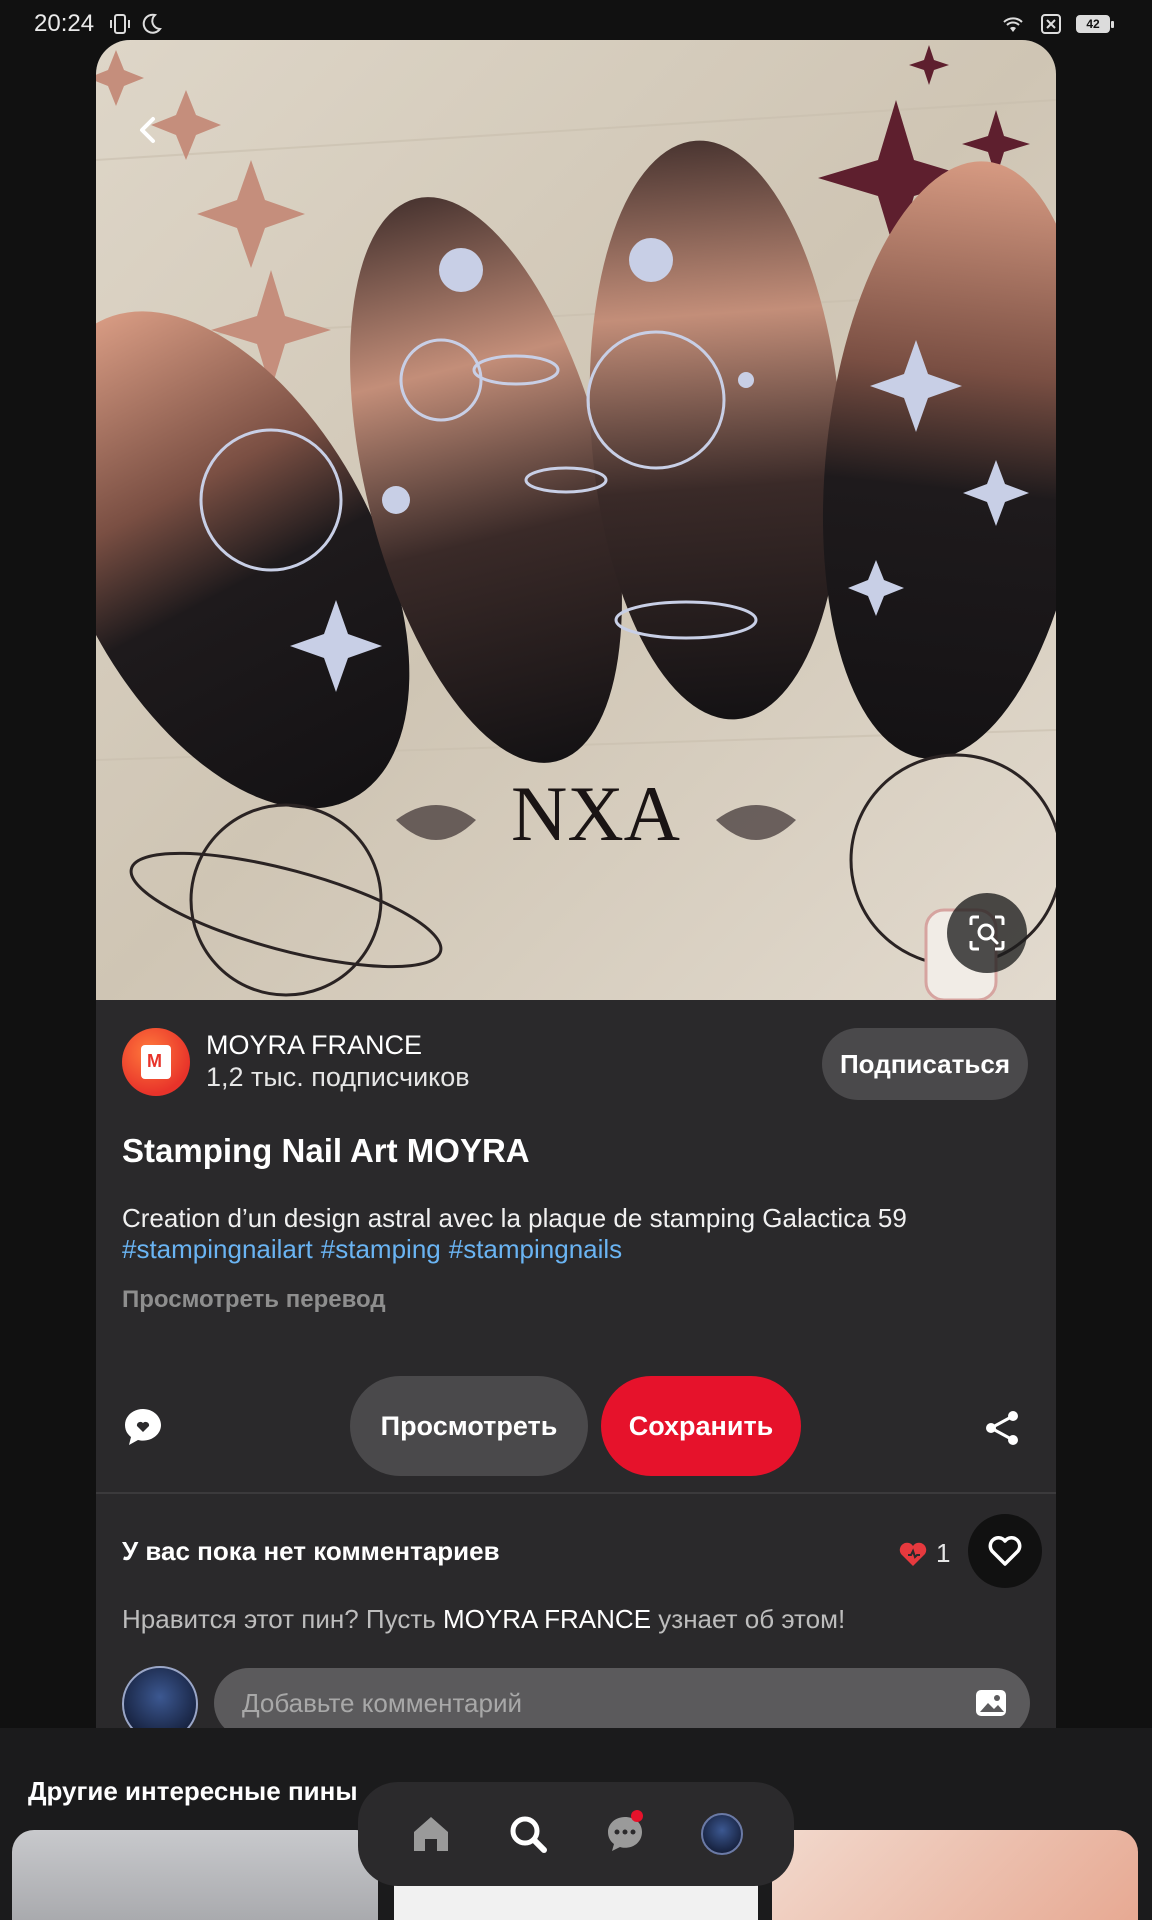 This screenshot has width=1152, height=1920. I want to click on visual-search-icon, so click(987, 933).